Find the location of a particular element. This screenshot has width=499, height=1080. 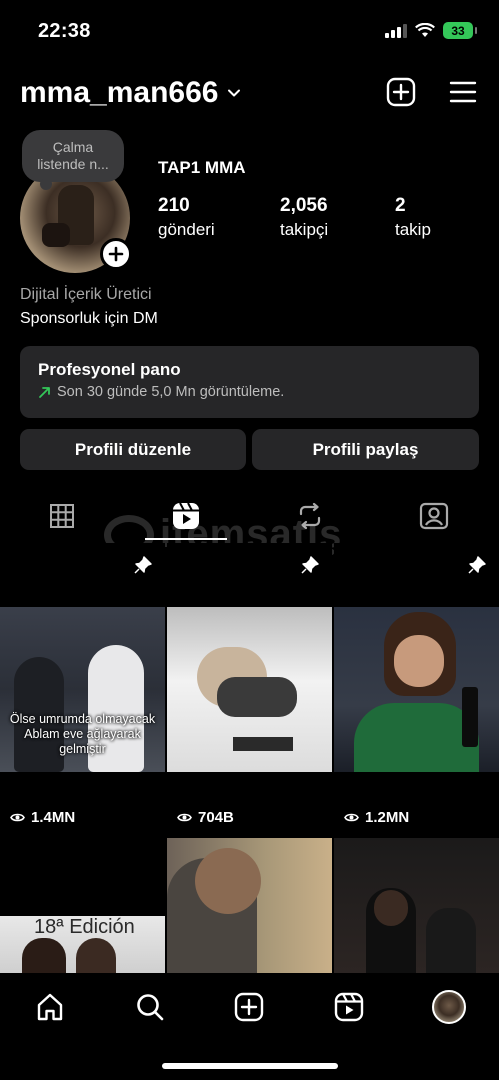

plus-icon is located at coordinates (116, 254).